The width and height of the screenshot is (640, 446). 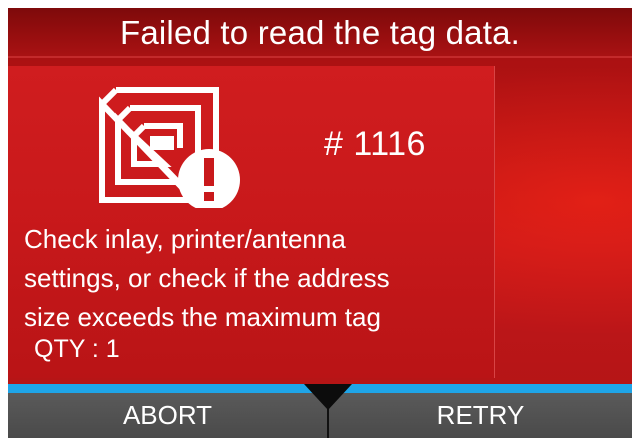 What do you see at coordinates (375, 144) in the screenshot?
I see `error-code: # 1116` at bounding box center [375, 144].